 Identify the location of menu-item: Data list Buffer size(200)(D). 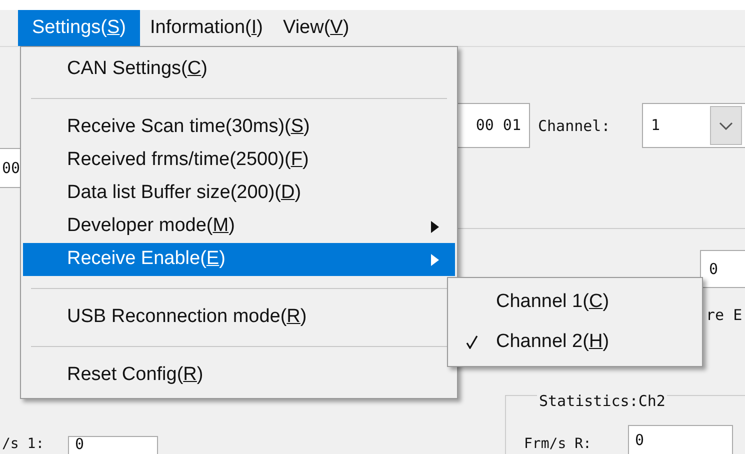
(239, 193).